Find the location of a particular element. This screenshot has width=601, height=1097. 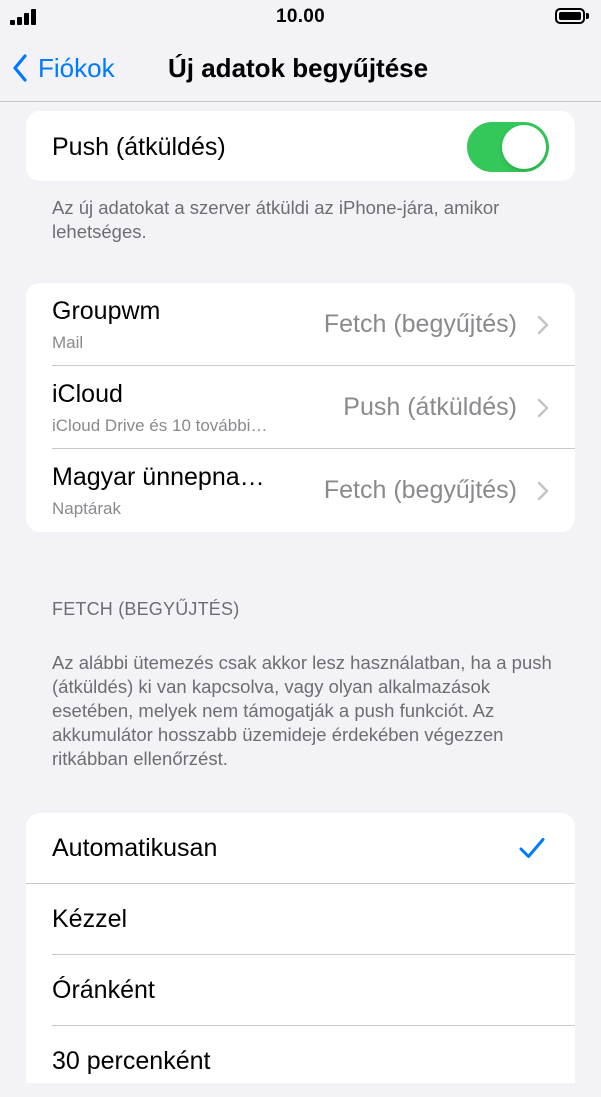

fetch-option-automatic: Automatikusan is located at coordinates (300, 848).